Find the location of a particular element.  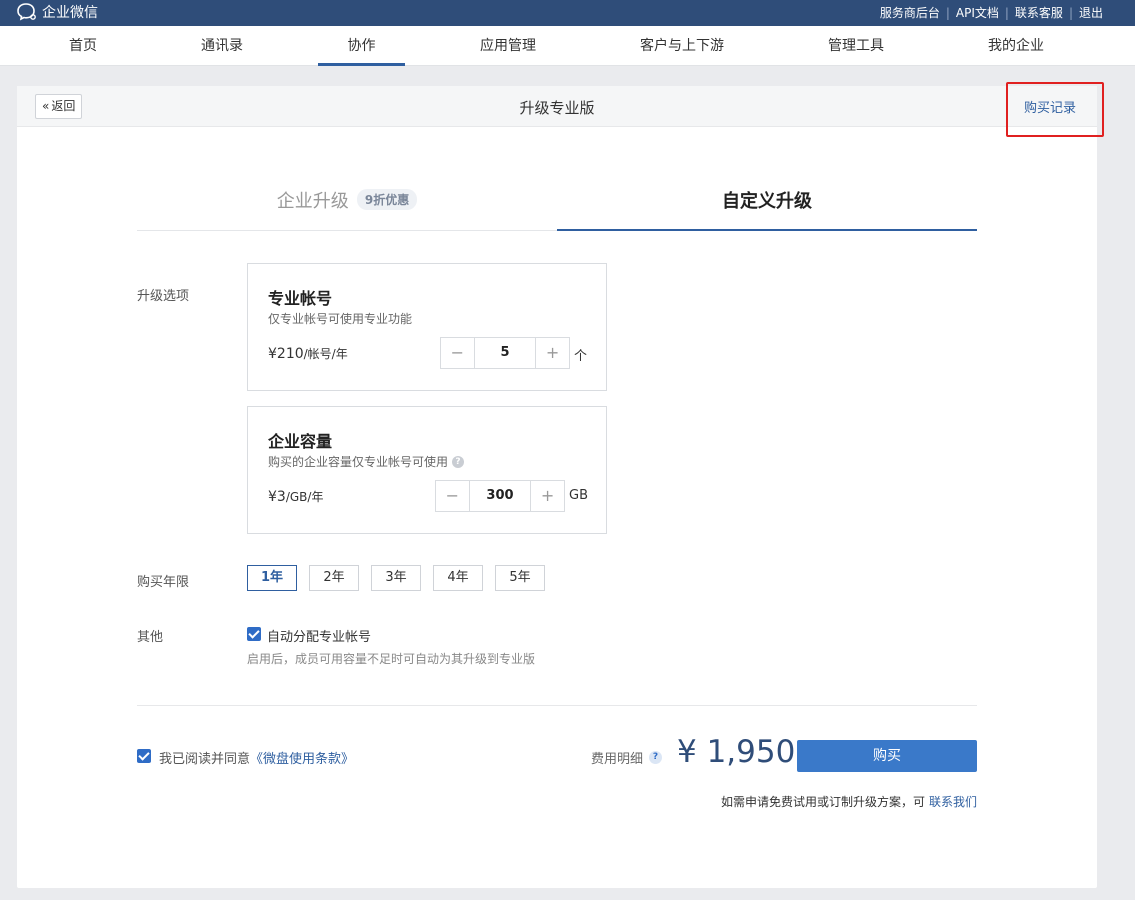

nav-my-company: 我的企业 is located at coordinates (1016, 46).